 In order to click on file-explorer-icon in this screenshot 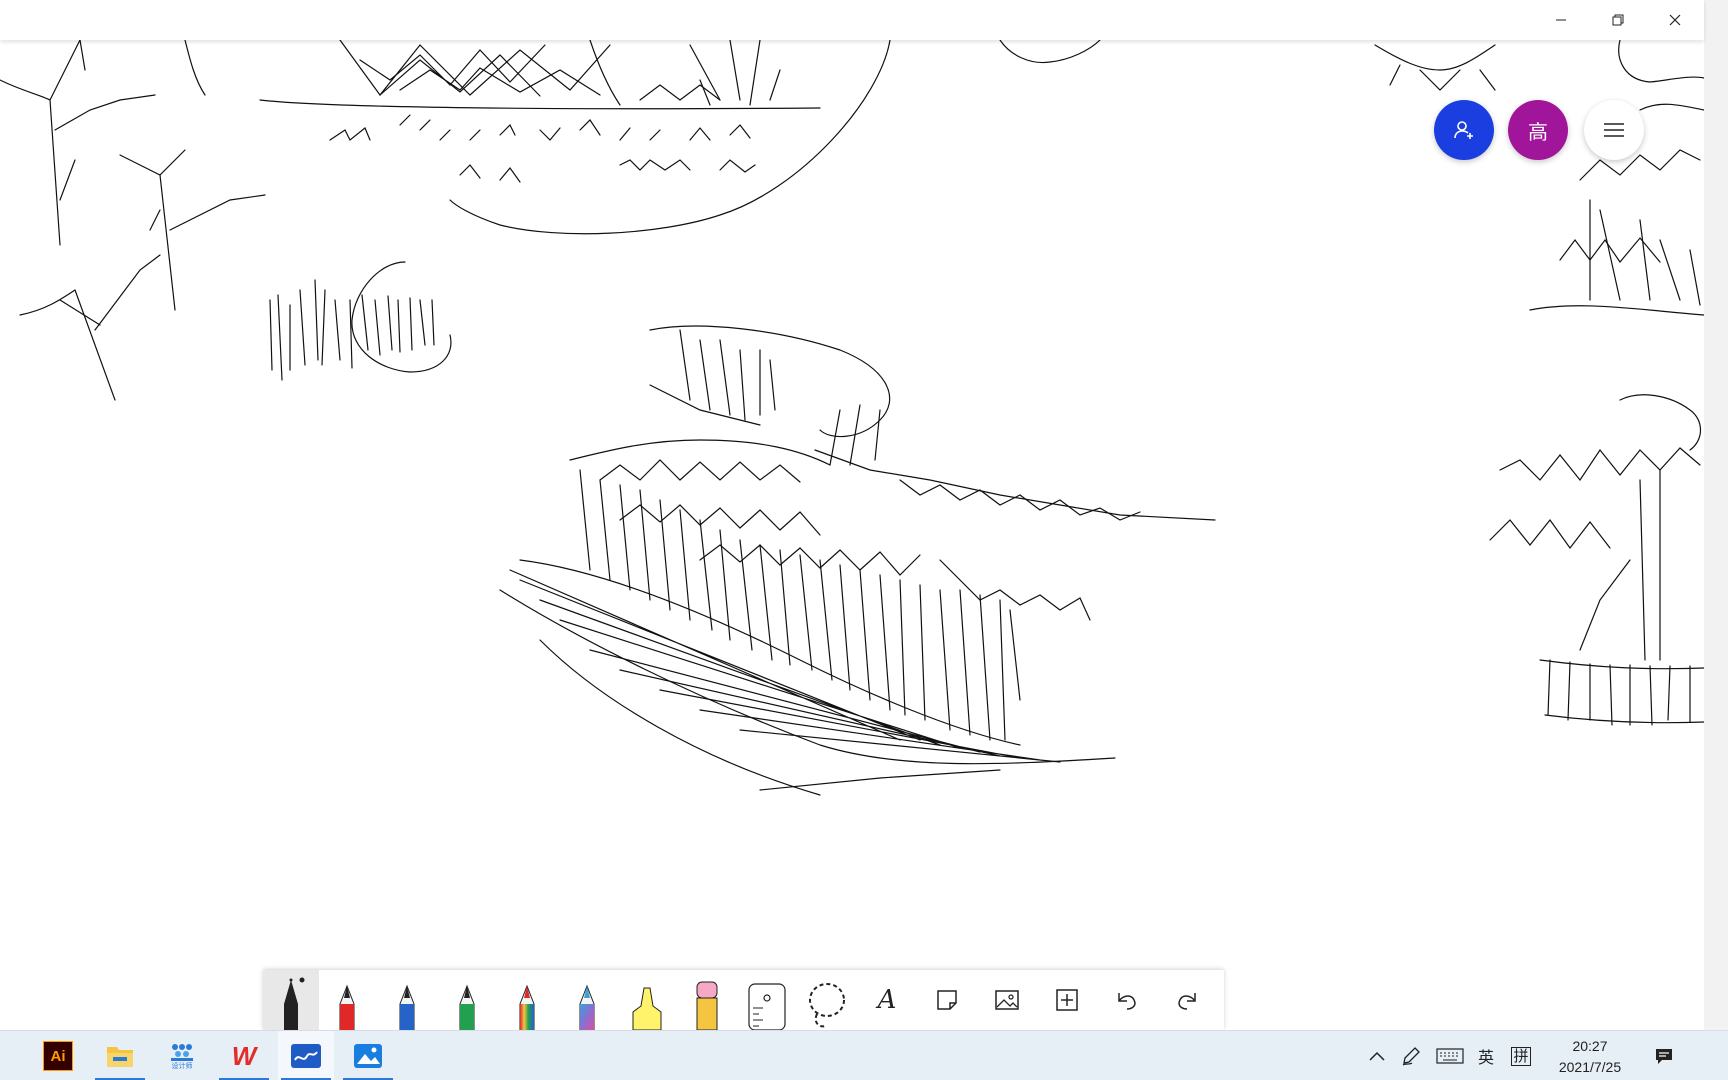, I will do `click(120, 1057)`.